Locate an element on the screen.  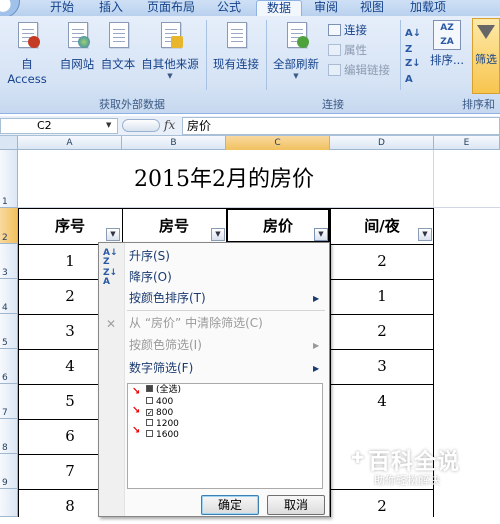
filter-button: 筛选 is located at coordinates (486, 56).